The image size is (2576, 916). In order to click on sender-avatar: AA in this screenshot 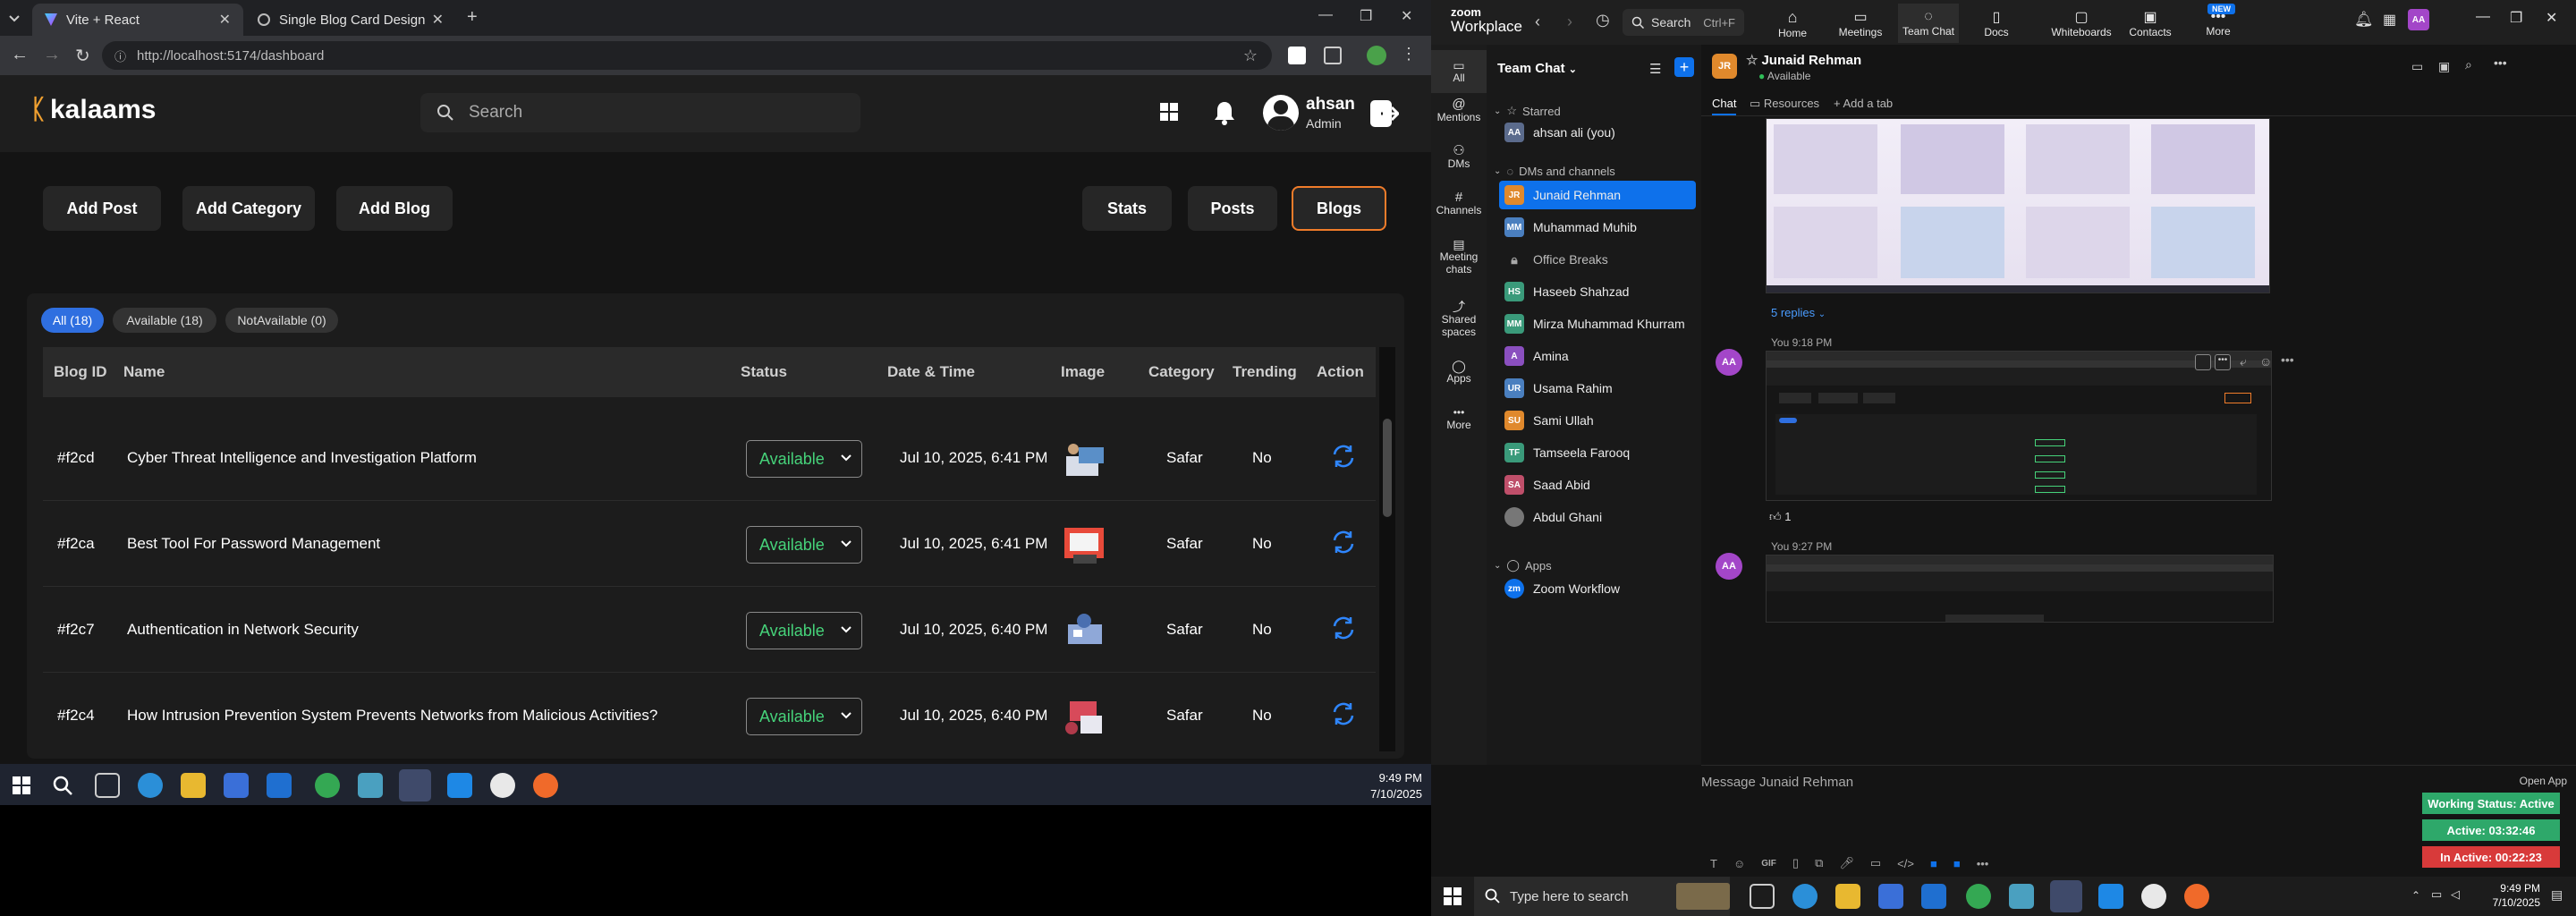, I will do `click(1729, 566)`.